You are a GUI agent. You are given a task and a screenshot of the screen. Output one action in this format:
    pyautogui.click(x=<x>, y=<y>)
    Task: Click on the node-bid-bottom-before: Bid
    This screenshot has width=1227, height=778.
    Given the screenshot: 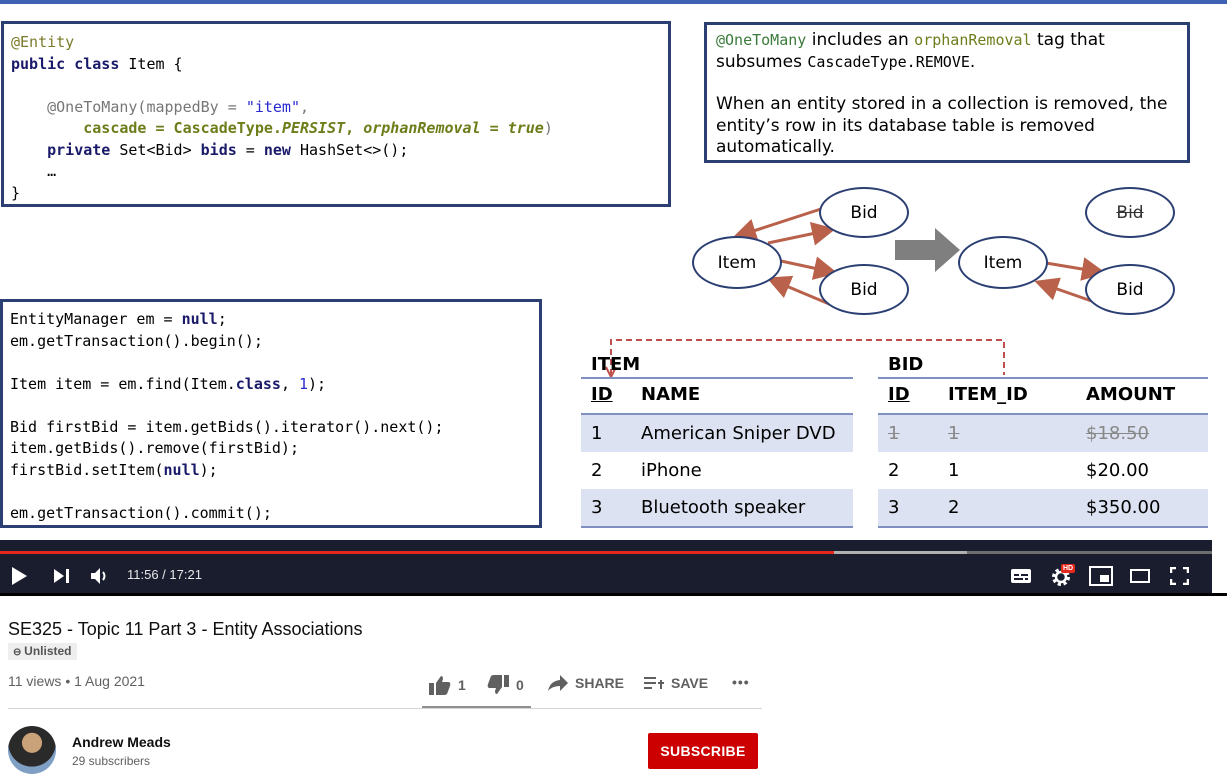 What is the action you would take?
    pyautogui.click(x=864, y=289)
    